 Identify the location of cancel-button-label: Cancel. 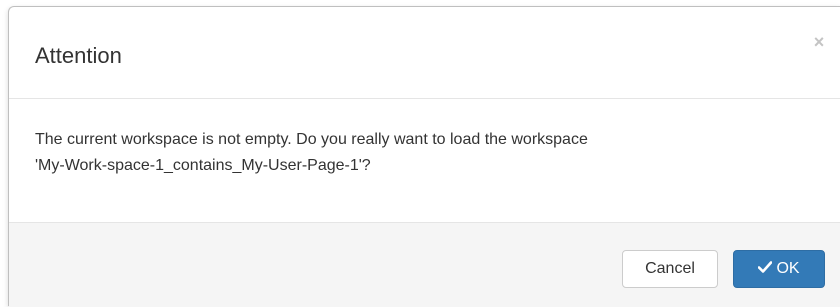
(670, 268).